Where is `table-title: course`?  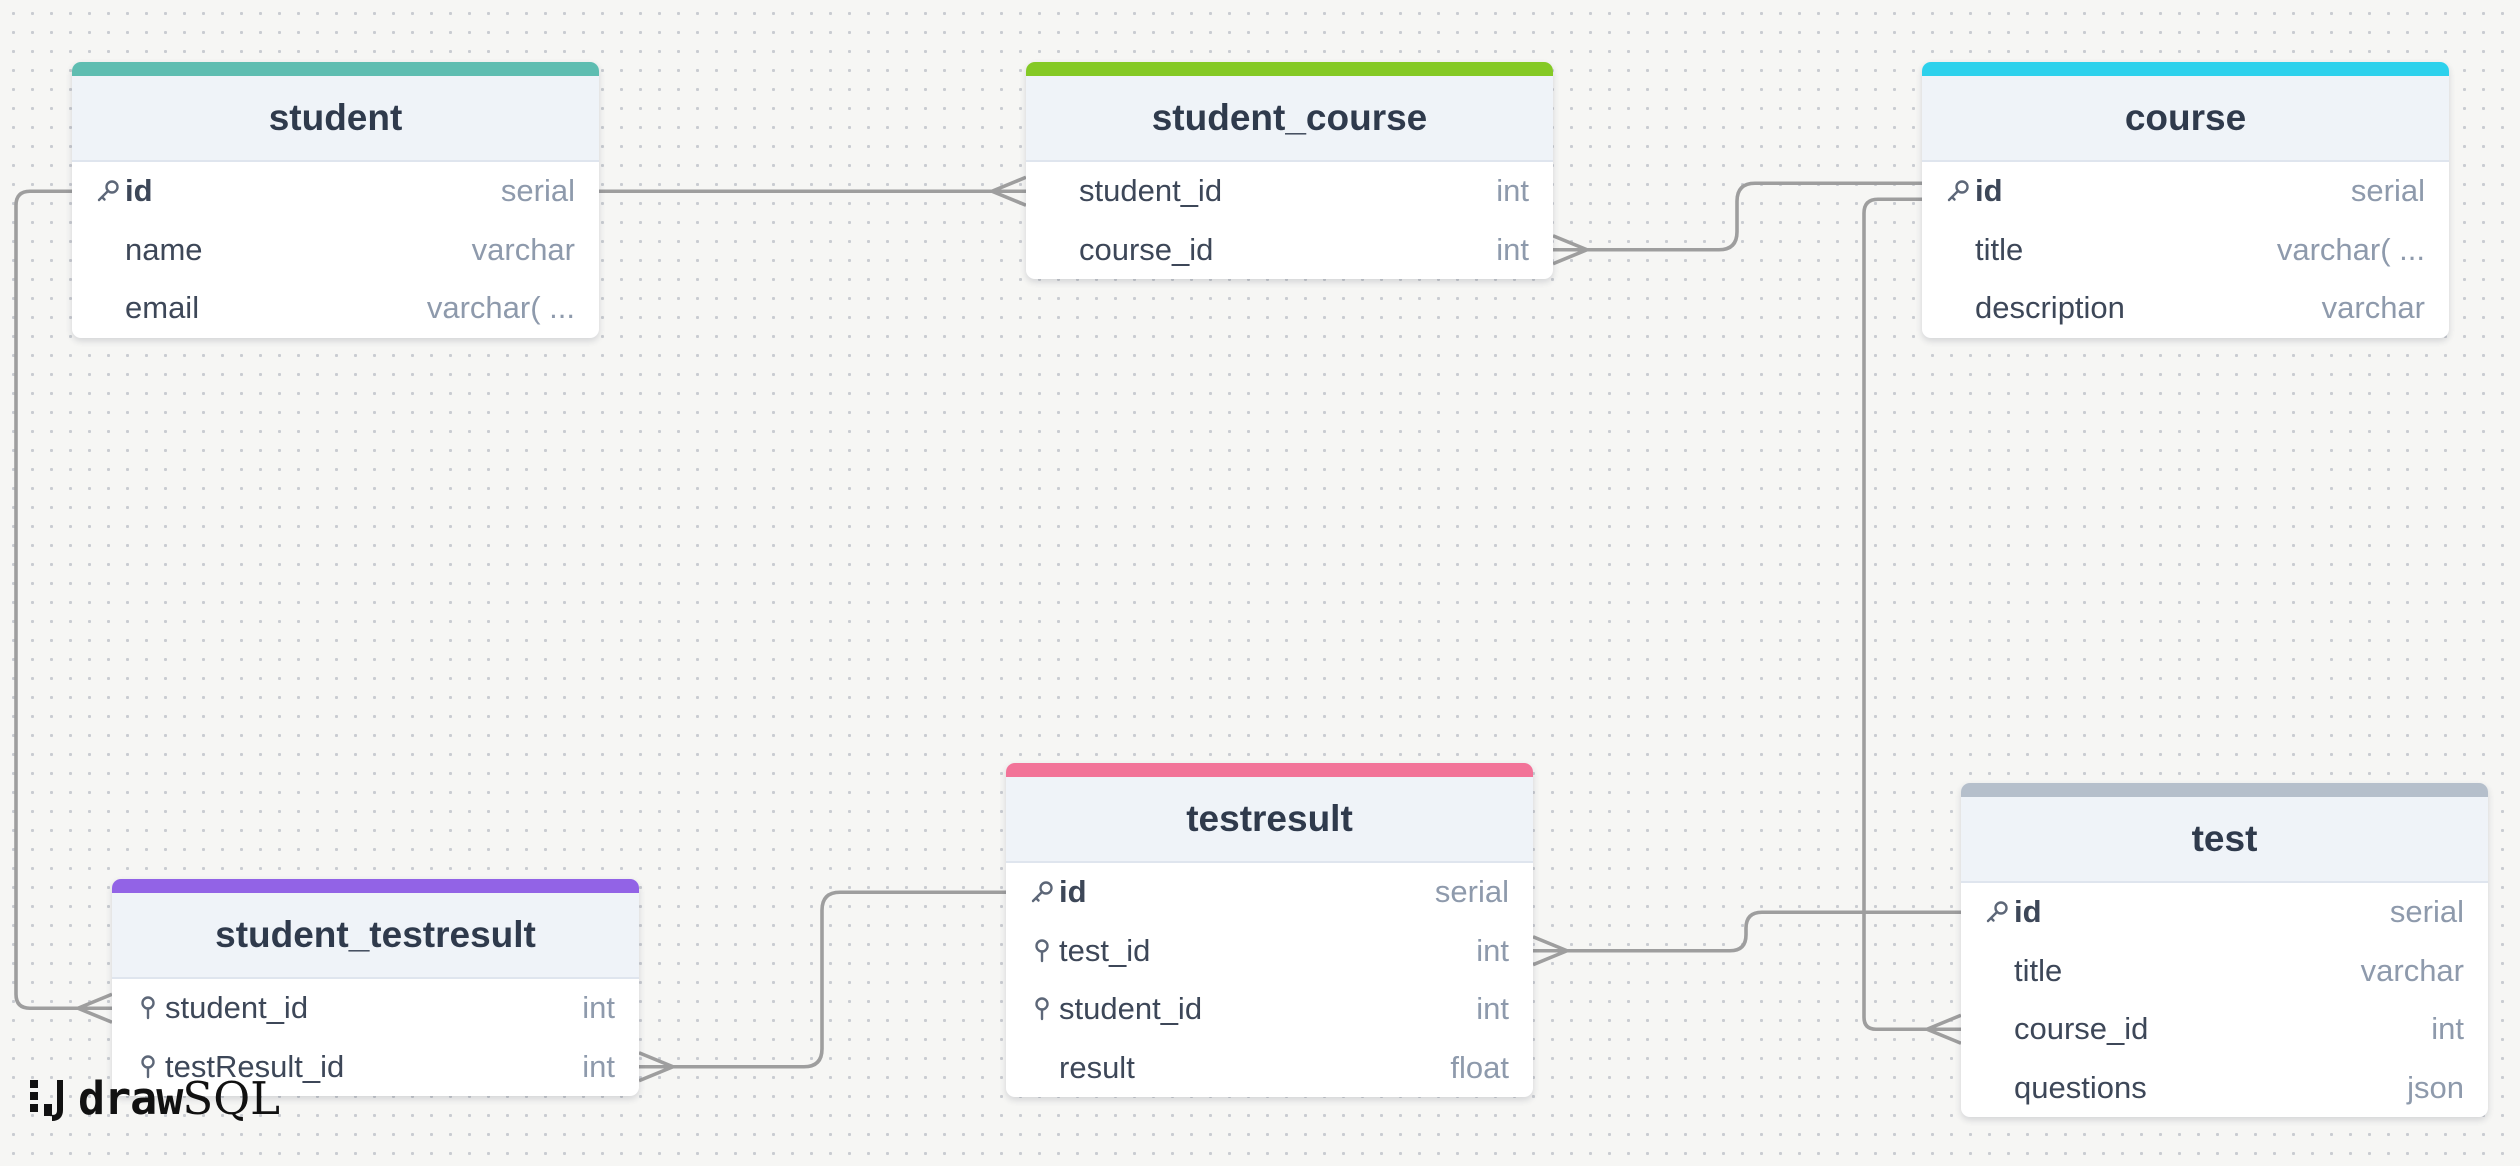 table-title: course is located at coordinates (2185, 117).